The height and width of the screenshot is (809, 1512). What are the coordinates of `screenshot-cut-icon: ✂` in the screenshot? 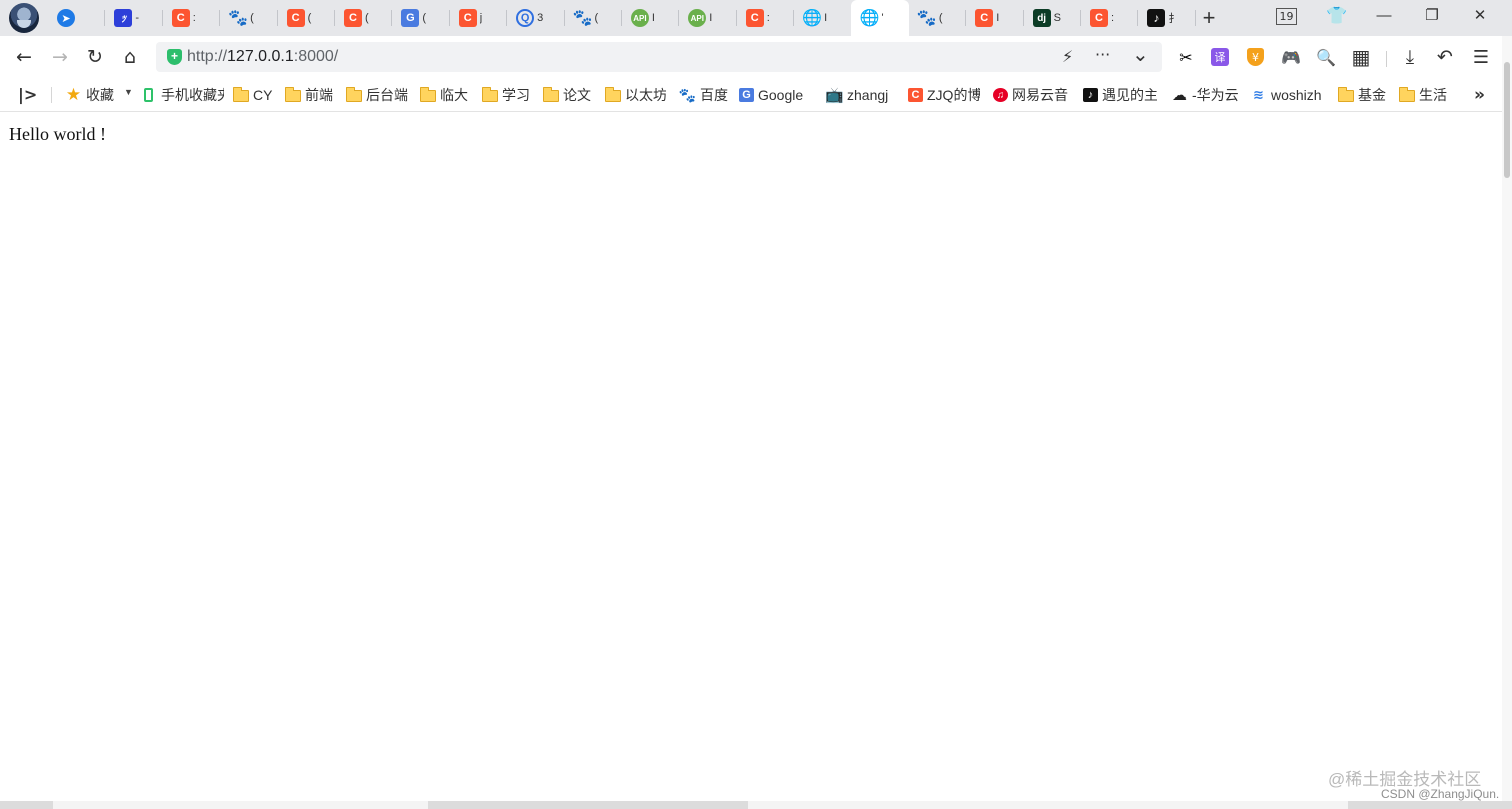 It's located at (1186, 57).